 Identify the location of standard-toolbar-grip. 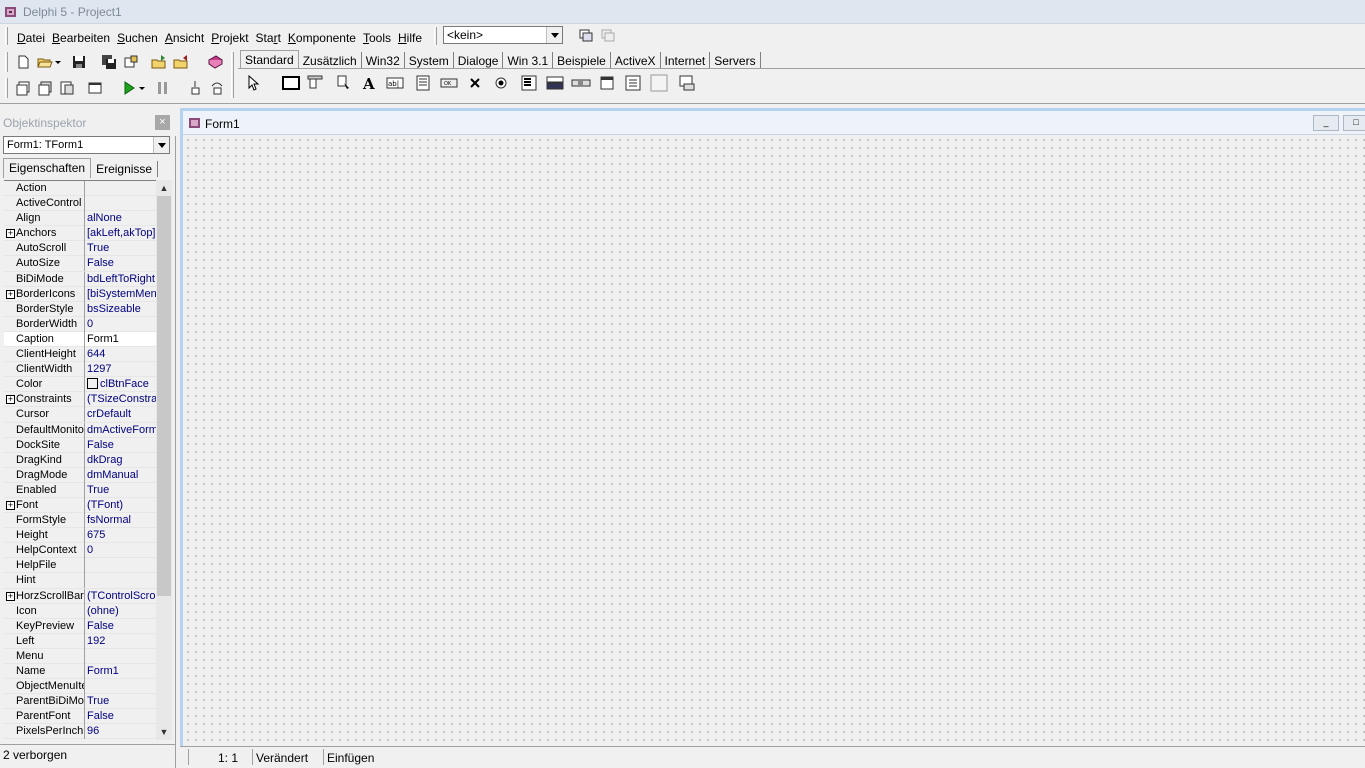
(6, 62).